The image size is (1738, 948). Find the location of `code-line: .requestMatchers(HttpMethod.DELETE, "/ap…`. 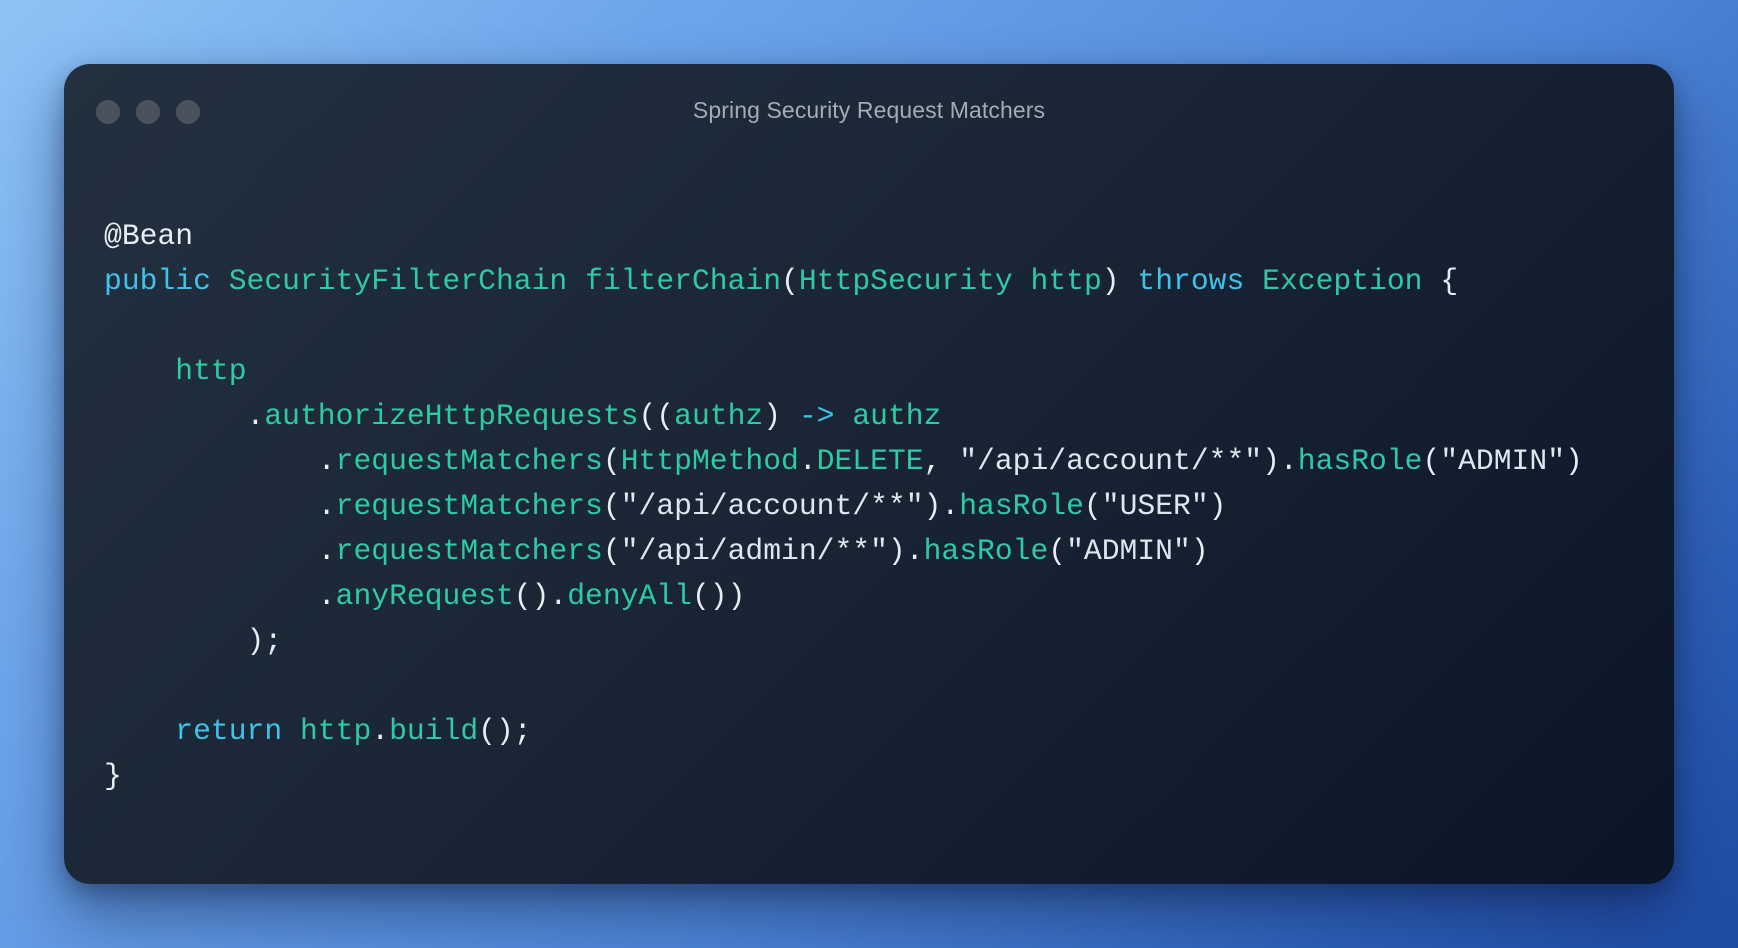

code-line: .requestMatchers(HttpMethod.DELETE, "/ap… is located at coordinates (950, 461).